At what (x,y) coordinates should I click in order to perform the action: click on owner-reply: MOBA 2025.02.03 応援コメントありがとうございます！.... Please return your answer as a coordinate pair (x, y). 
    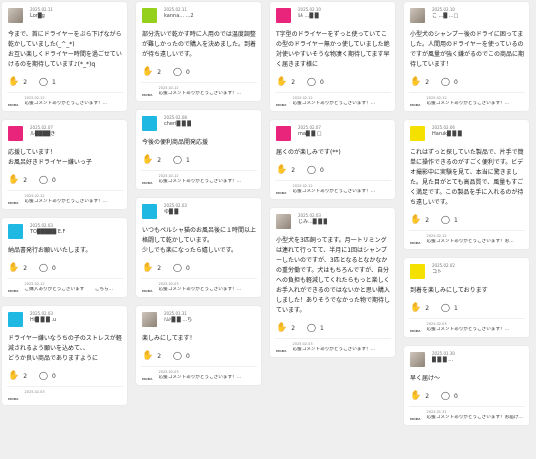
    Looking at the image, I should click on (467, 327).